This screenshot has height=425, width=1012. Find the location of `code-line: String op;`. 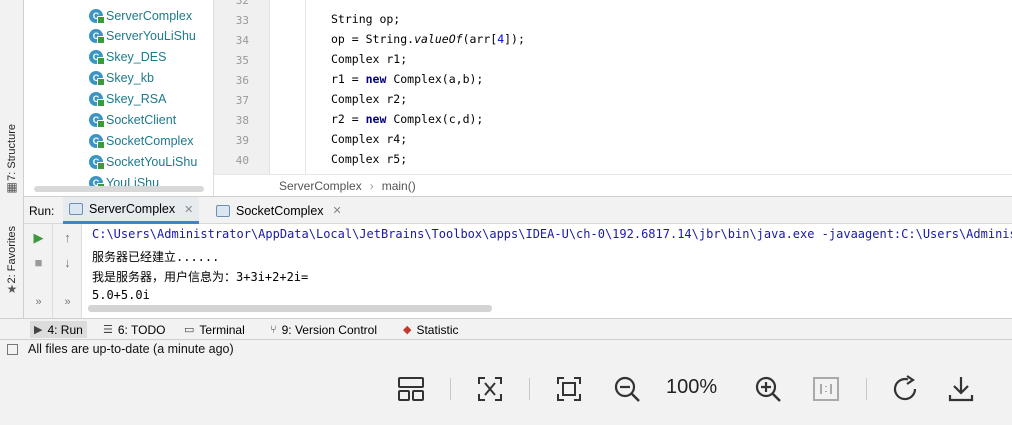

code-line: String op; is located at coordinates (366, 19).